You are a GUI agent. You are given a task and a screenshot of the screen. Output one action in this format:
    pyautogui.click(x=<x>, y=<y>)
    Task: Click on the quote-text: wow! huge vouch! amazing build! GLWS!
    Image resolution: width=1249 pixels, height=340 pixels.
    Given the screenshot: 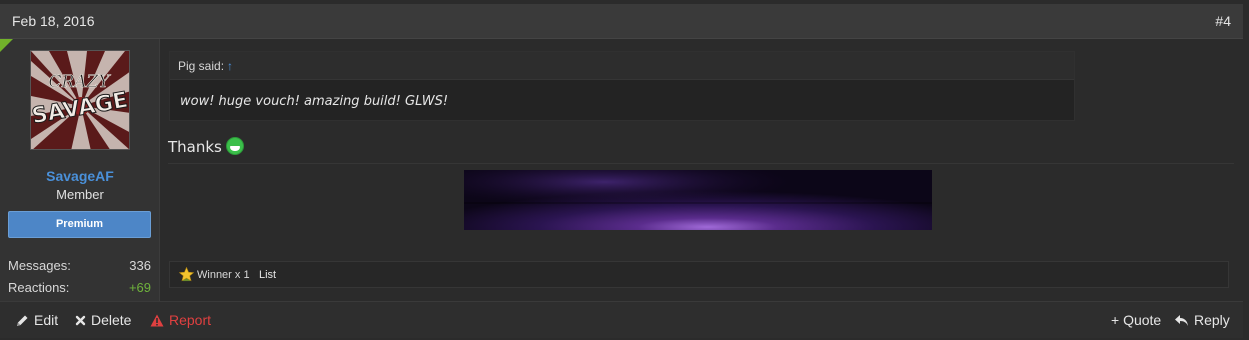 What is the action you would take?
    pyautogui.click(x=314, y=101)
    